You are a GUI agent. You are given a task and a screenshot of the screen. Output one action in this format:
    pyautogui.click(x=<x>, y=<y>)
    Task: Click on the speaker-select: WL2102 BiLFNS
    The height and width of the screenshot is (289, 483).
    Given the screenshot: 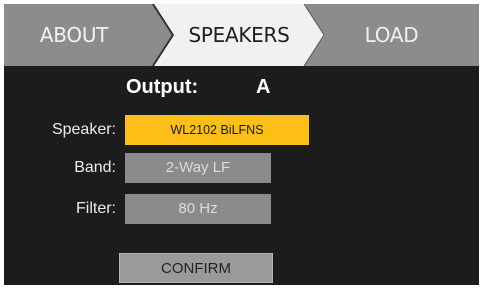 What is the action you would take?
    pyautogui.click(x=217, y=130)
    